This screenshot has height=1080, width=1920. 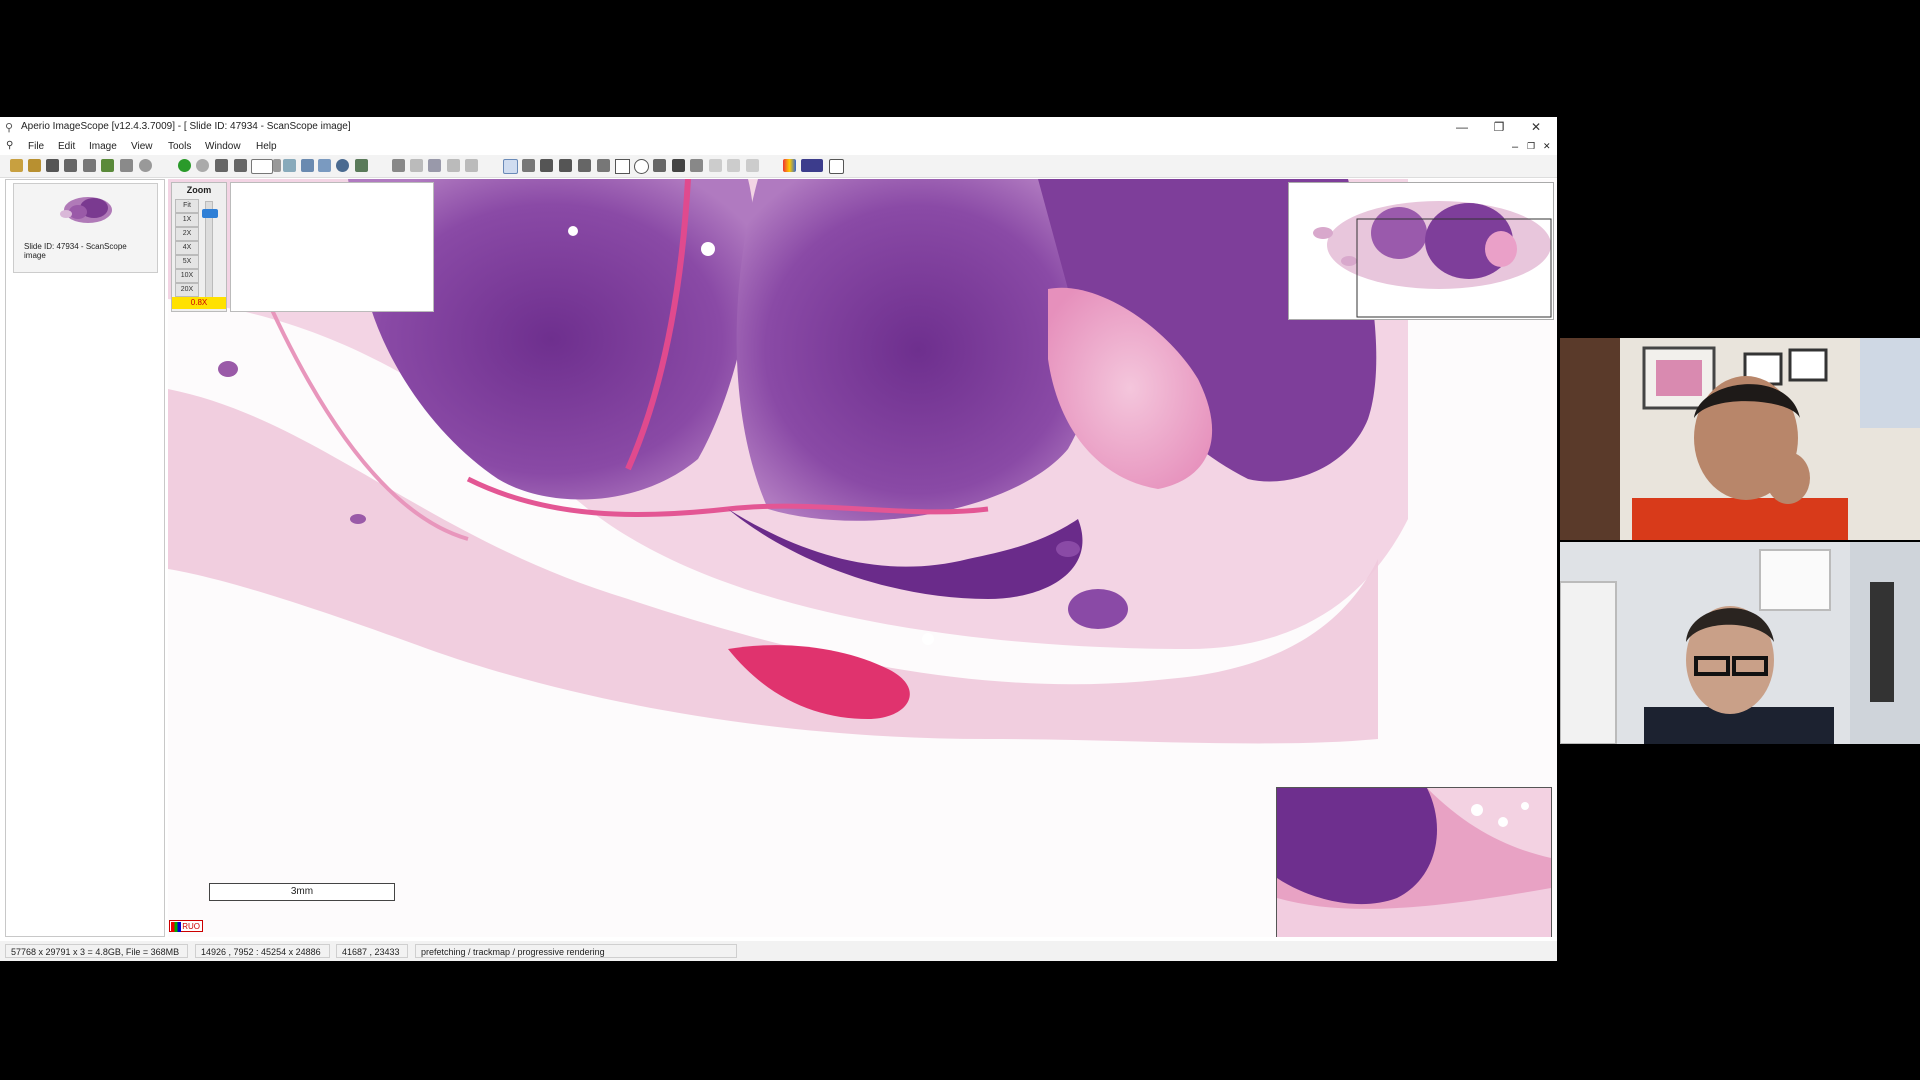 I want to click on zoom-20x-button: 20X, so click(x=187, y=290).